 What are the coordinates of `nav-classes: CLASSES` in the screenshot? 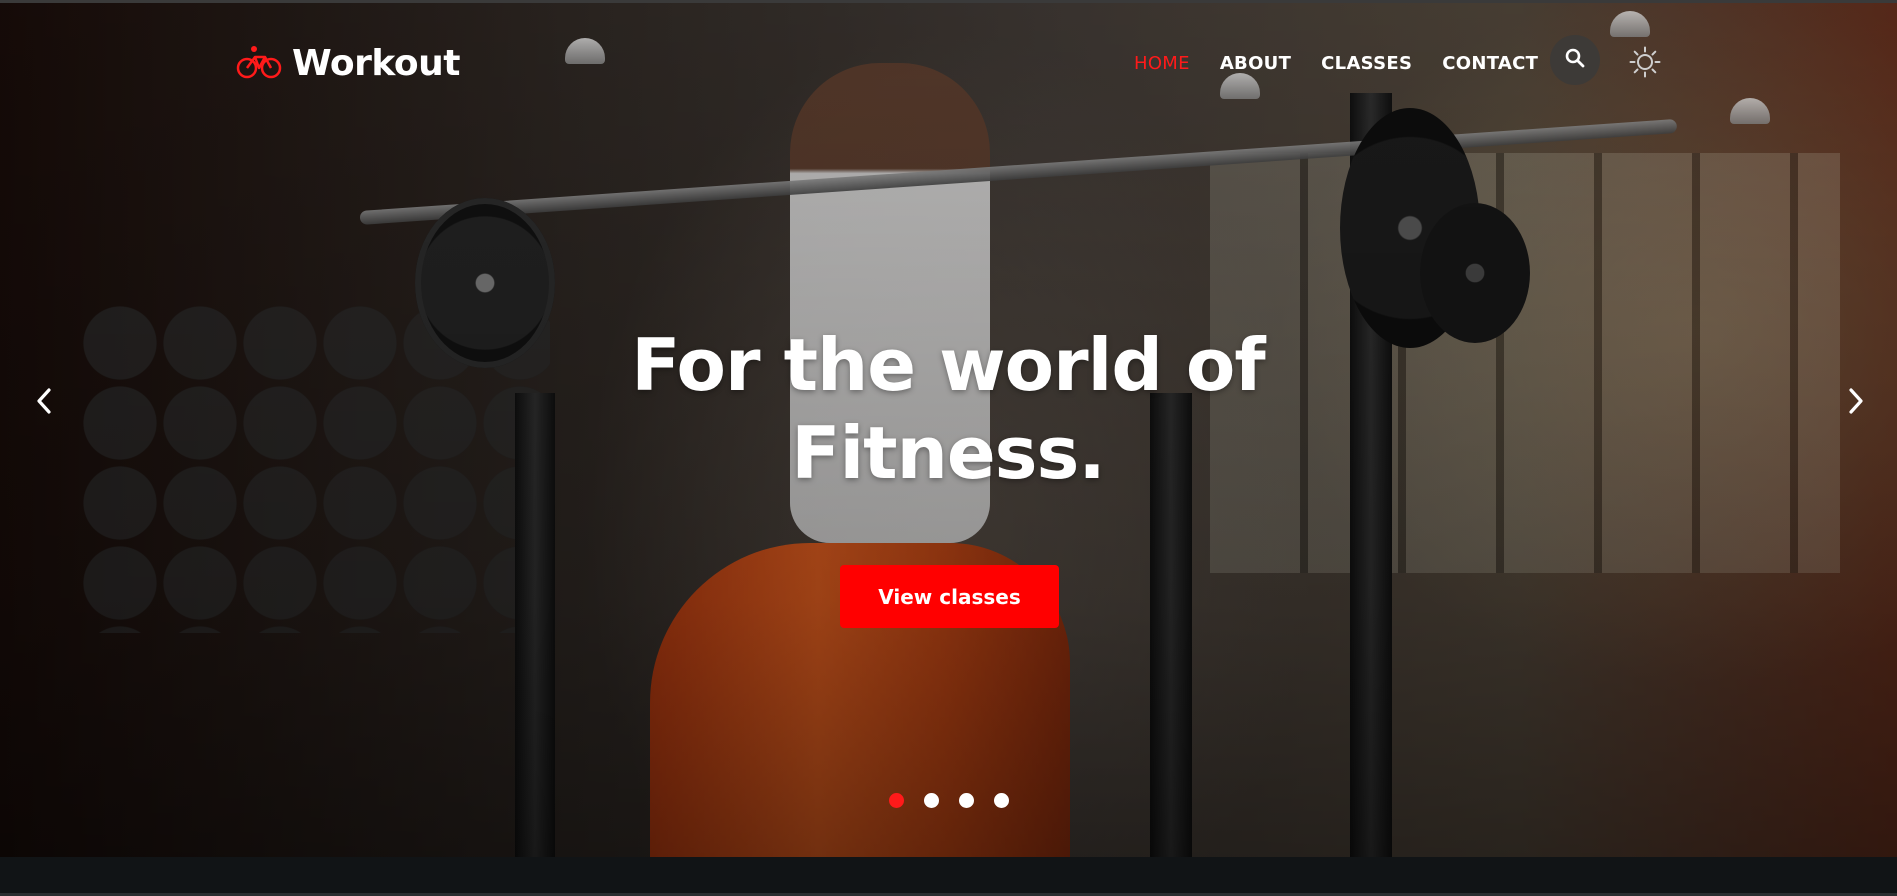 It's located at (1366, 63).